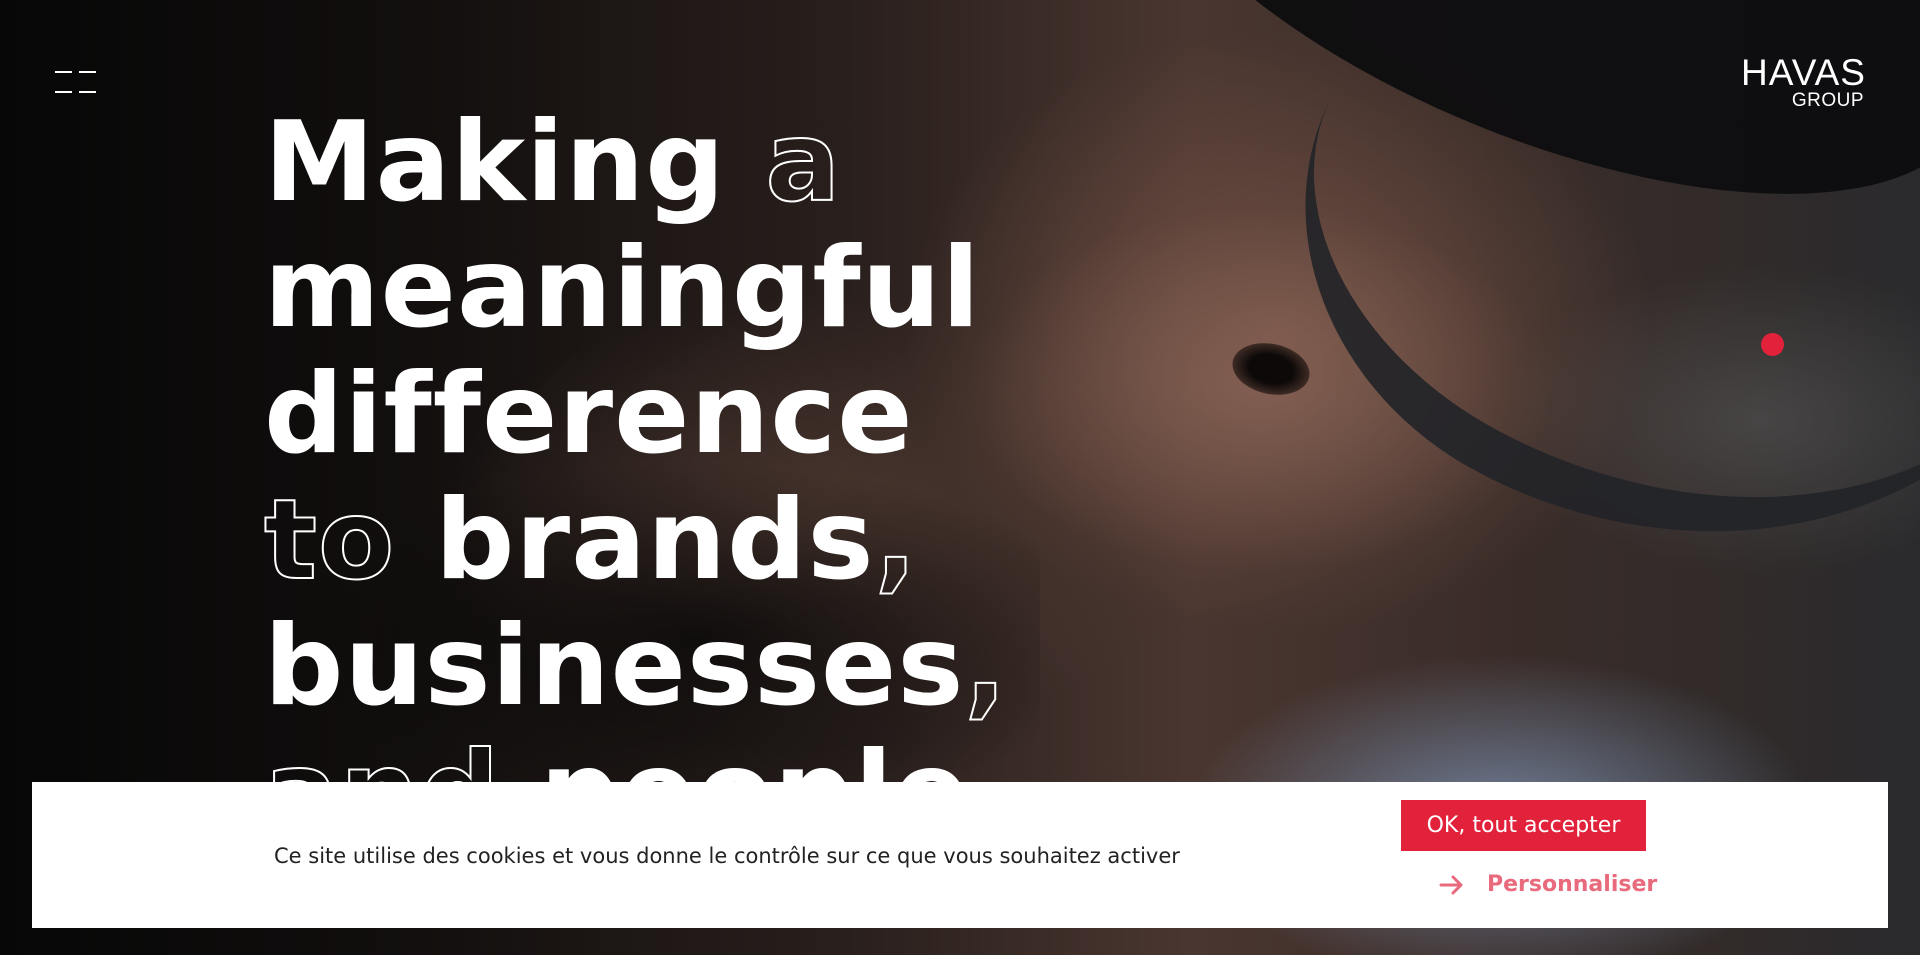 Image resolution: width=1920 pixels, height=955 pixels. What do you see at coordinates (1803, 72) in the screenshot?
I see `logo-wordmark: HAVAS` at bounding box center [1803, 72].